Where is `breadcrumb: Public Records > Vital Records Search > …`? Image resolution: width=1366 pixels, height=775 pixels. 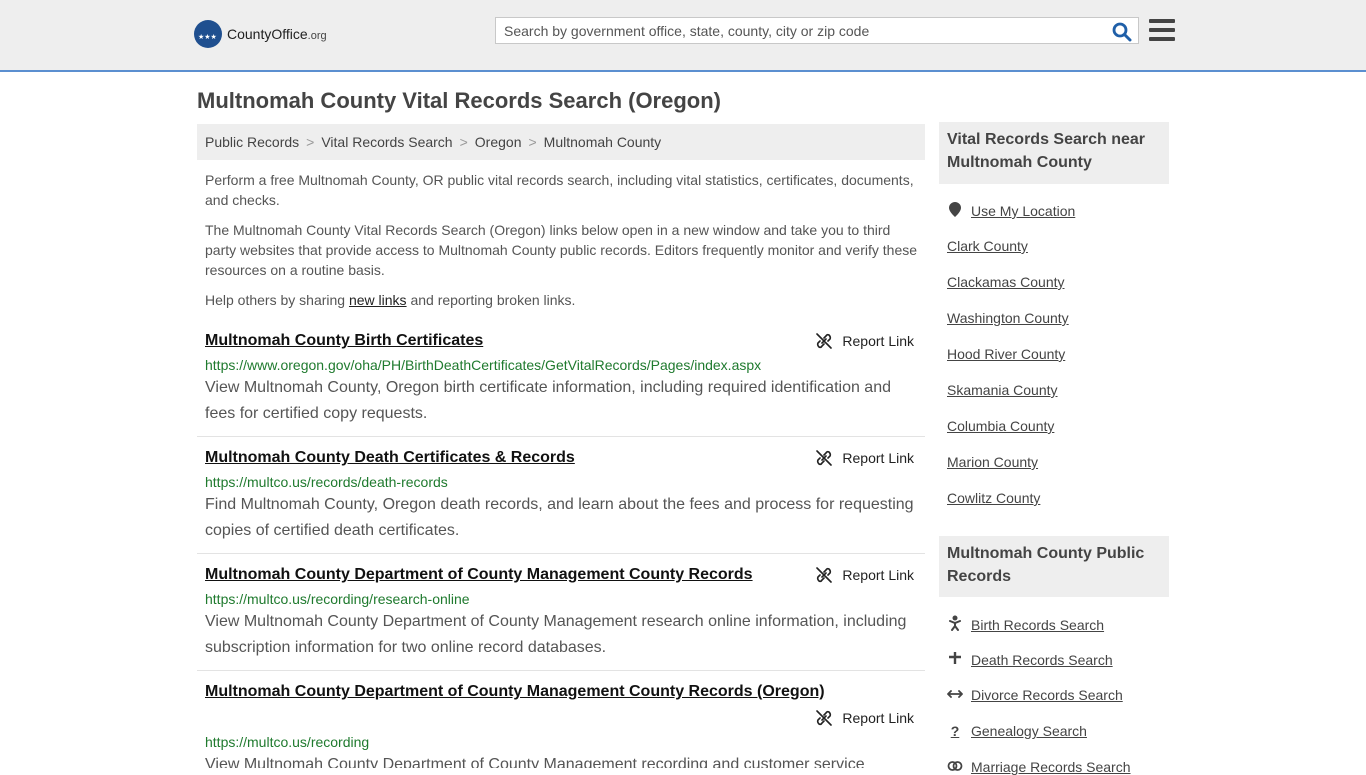 breadcrumb: Public Records > Vital Records Search > … is located at coordinates (561, 142).